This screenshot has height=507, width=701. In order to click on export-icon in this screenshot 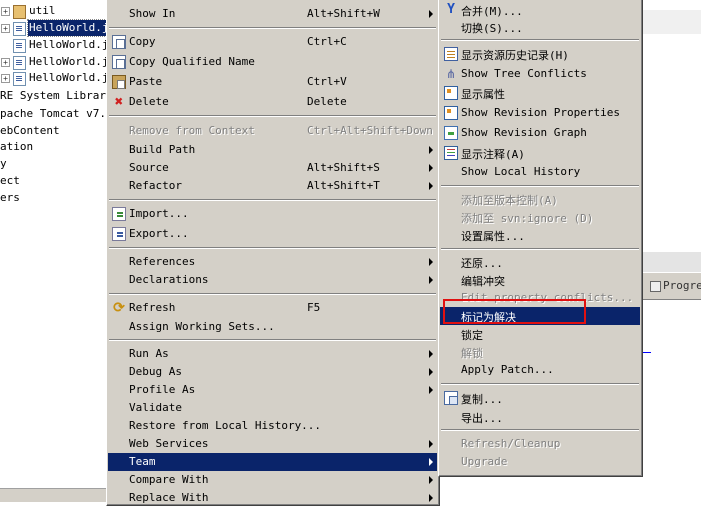, I will do `click(119, 234)`.